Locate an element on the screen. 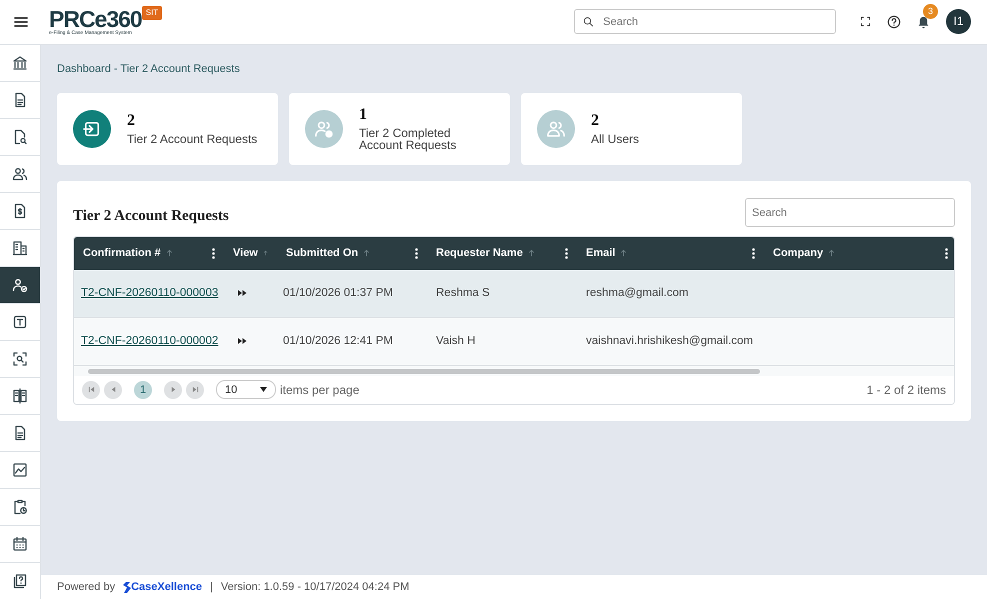  document-search-icon is located at coordinates (20, 136).